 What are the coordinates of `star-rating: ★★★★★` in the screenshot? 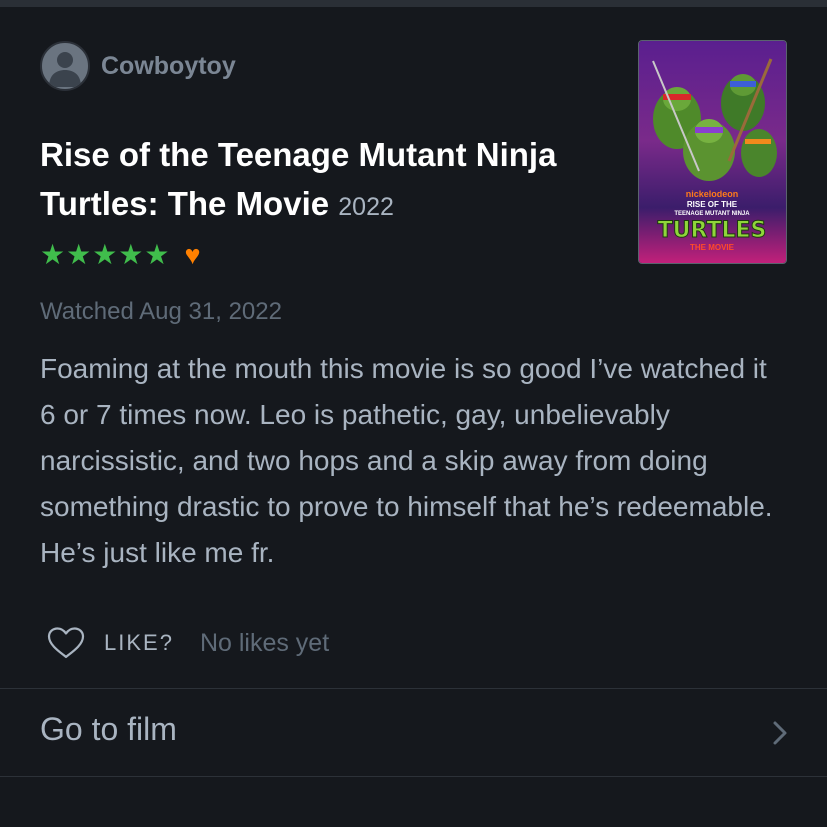 It's located at (105, 254).